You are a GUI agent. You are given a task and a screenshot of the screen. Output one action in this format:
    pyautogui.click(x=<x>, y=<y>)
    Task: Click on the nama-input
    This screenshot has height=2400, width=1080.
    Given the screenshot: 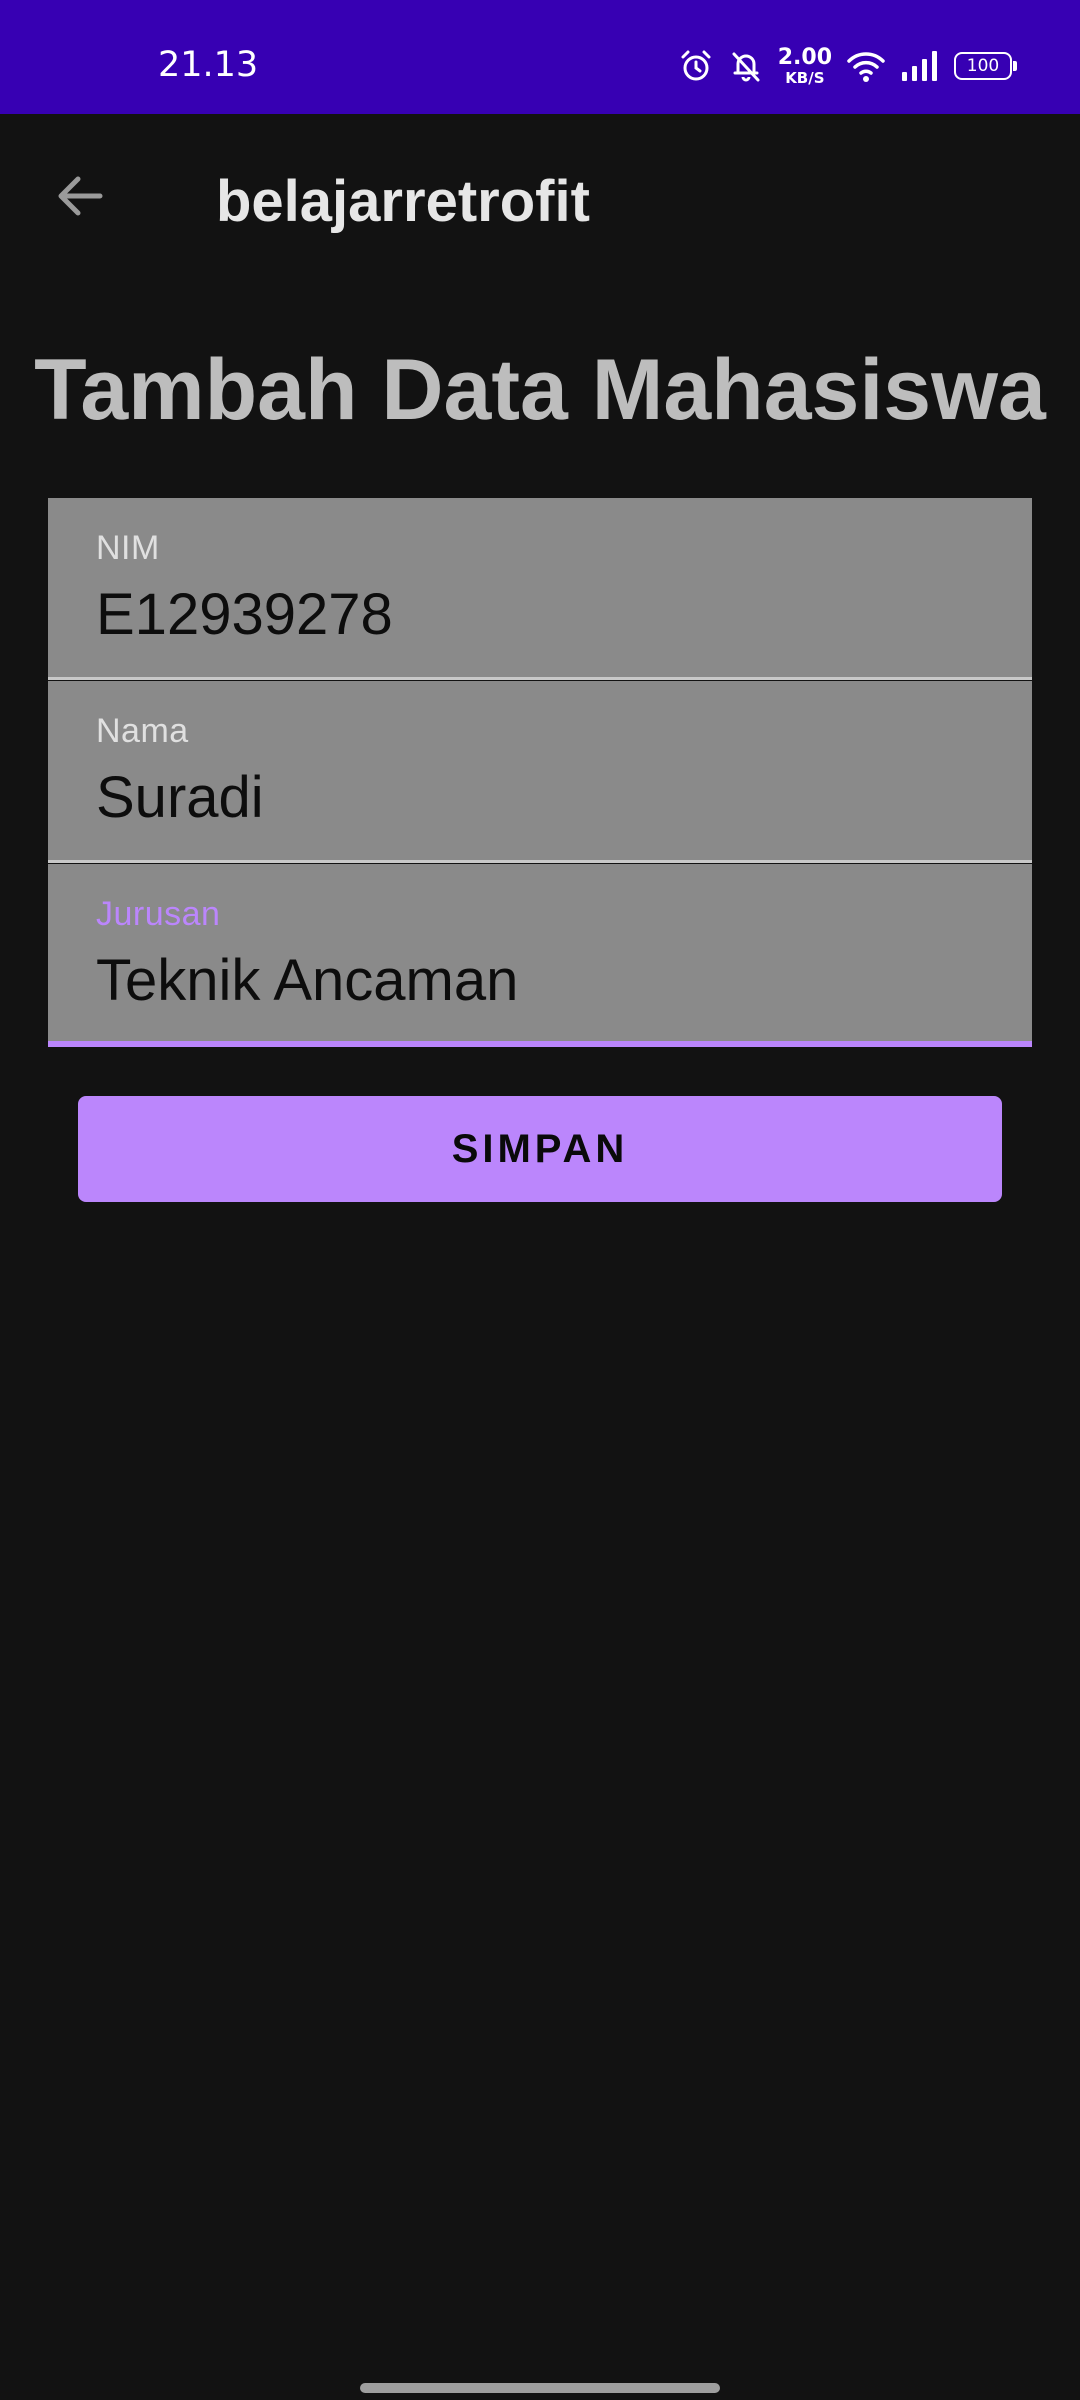 What is the action you would take?
    pyautogui.click(x=536, y=798)
    